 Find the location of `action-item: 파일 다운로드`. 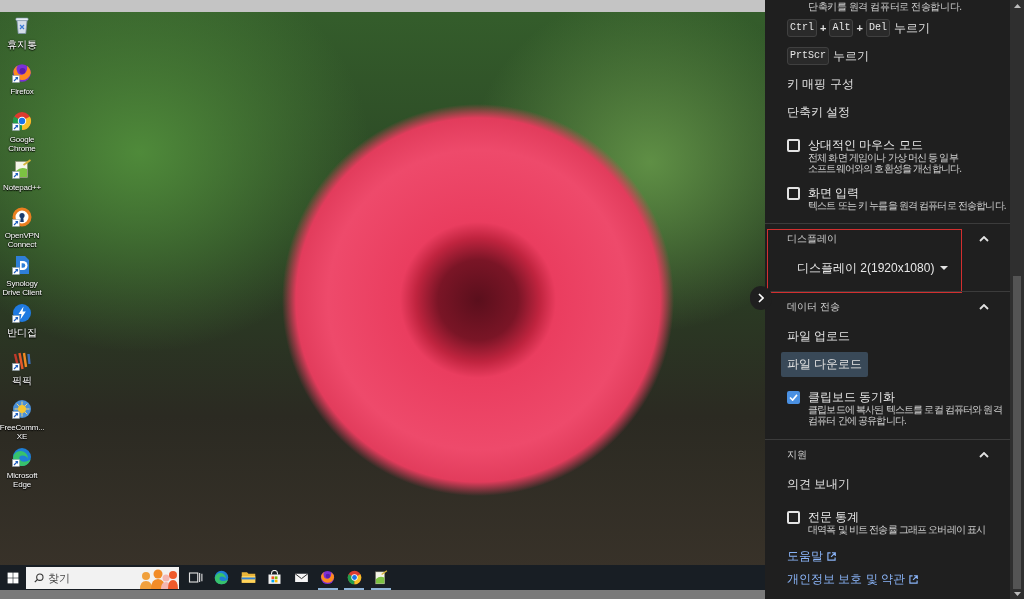

action-item: 파일 다운로드 is located at coordinates (825, 364).